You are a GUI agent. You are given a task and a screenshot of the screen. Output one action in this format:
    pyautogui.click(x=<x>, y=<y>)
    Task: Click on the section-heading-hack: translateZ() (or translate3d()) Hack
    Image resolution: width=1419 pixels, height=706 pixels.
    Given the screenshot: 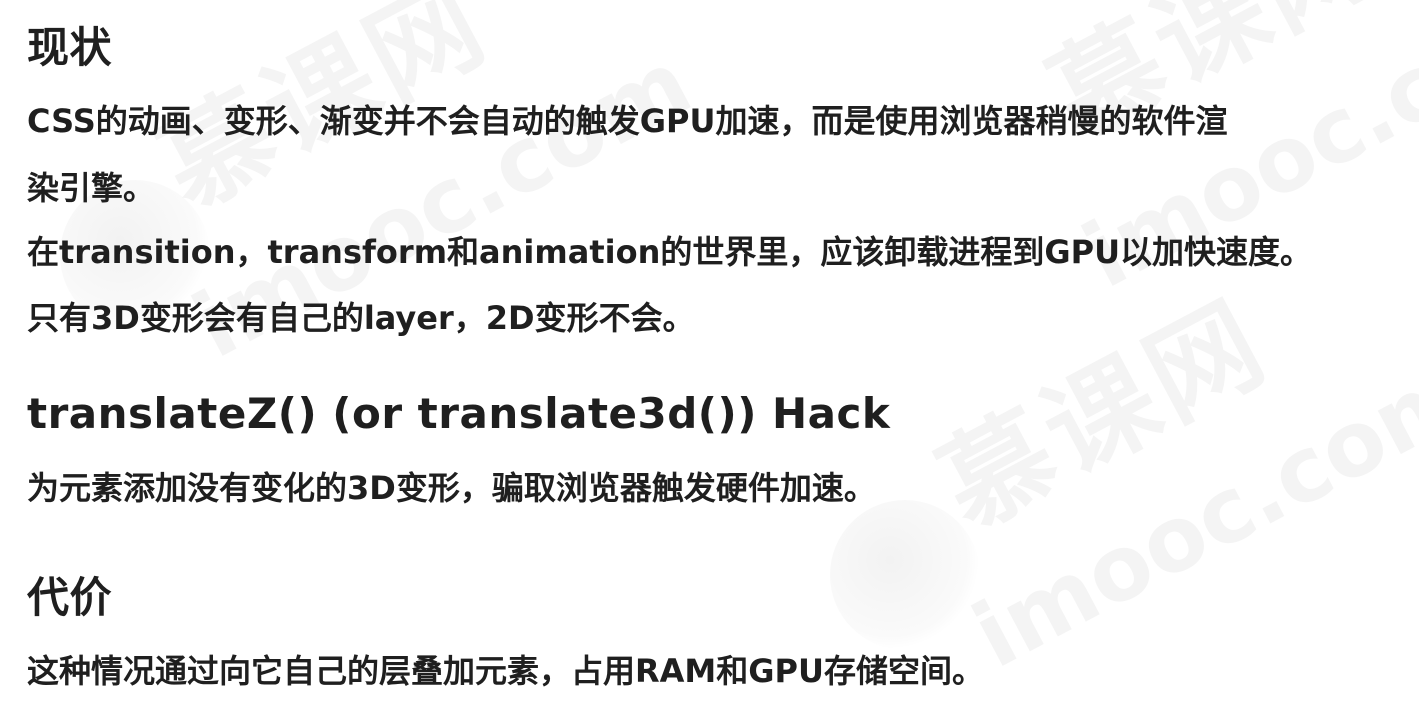 What is the action you would take?
    pyautogui.click(x=459, y=413)
    